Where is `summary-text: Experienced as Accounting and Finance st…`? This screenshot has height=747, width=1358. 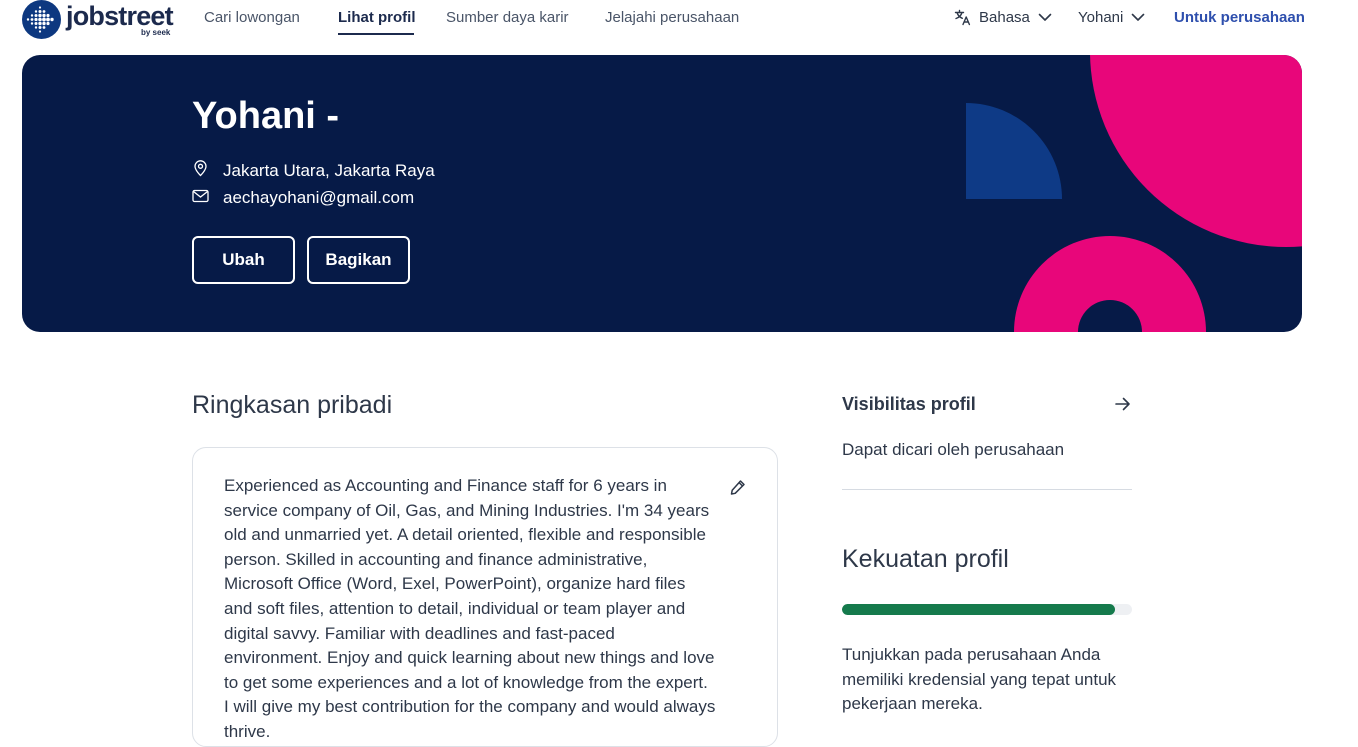
summary-text: Experienced as Accounting and Finance st… is located at coordinates (470, 608).